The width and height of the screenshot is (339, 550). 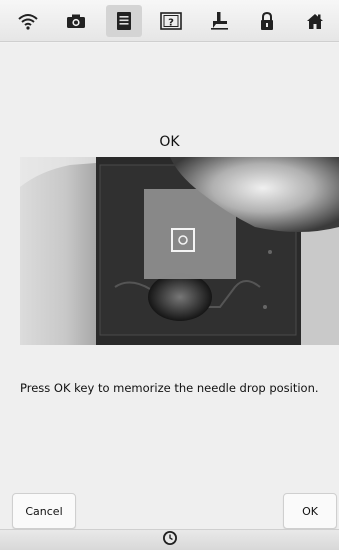 What do you see at coordinates (28, 21) in the screenshot?
I see `wifi-icon` at bounding box center [28, 21].